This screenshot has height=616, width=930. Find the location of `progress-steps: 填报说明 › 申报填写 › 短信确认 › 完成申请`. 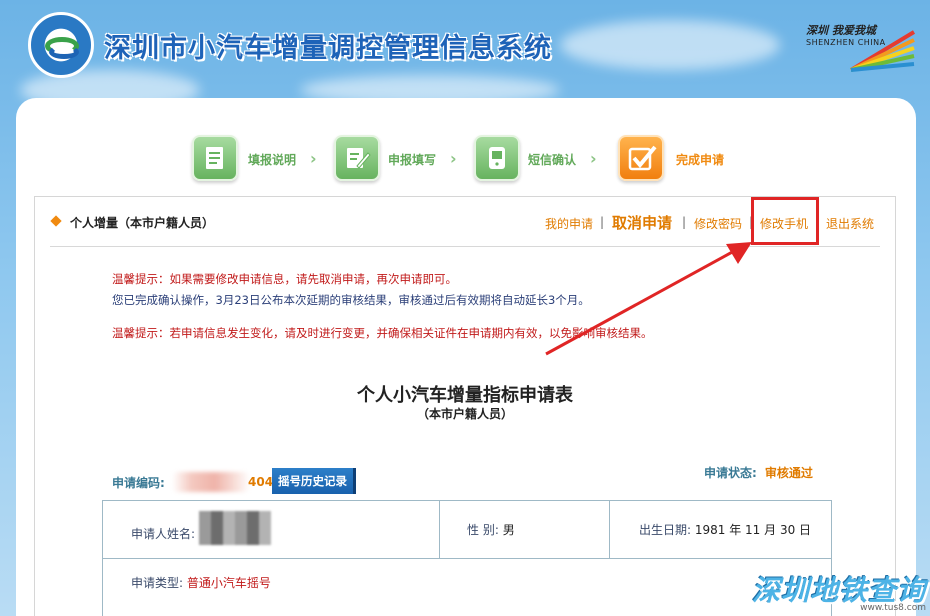

progress-steps: 填报说明 › 申报填写 › 短信确认 › 完成申请 is located at coordinates (472, 160).